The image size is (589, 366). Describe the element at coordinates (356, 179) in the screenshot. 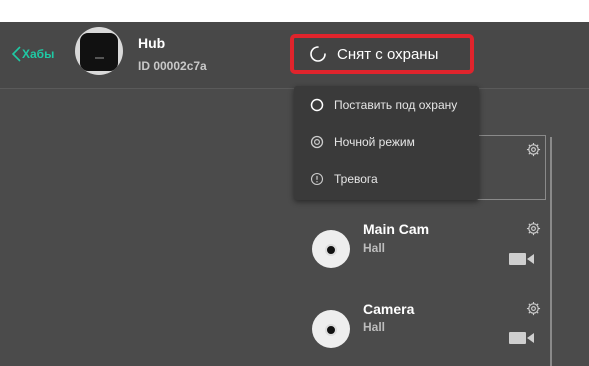

I see `menu-item-label: Тревога` at that location.